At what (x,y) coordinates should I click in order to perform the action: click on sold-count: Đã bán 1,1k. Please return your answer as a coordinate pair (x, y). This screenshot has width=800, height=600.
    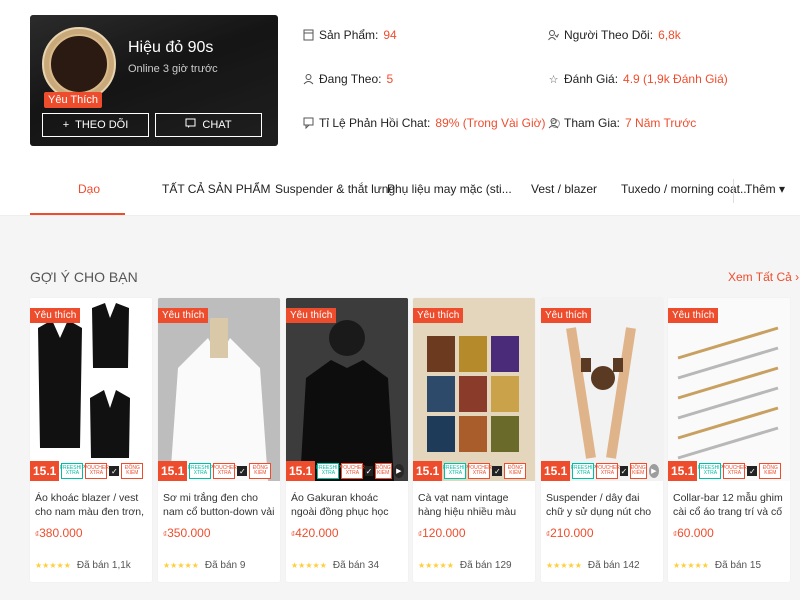
    Looking at the image, I should click on (103, 565).